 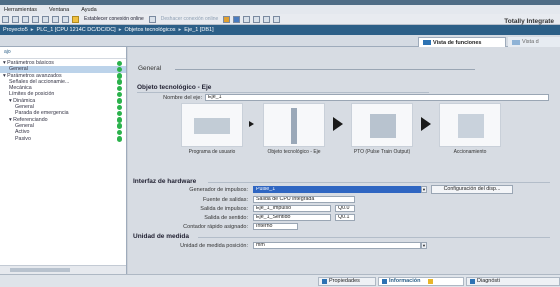 What do you see at coordinates (516, 42) in the screenshot?
I see `parameter-view-icon` at bounding box center [516, 42].